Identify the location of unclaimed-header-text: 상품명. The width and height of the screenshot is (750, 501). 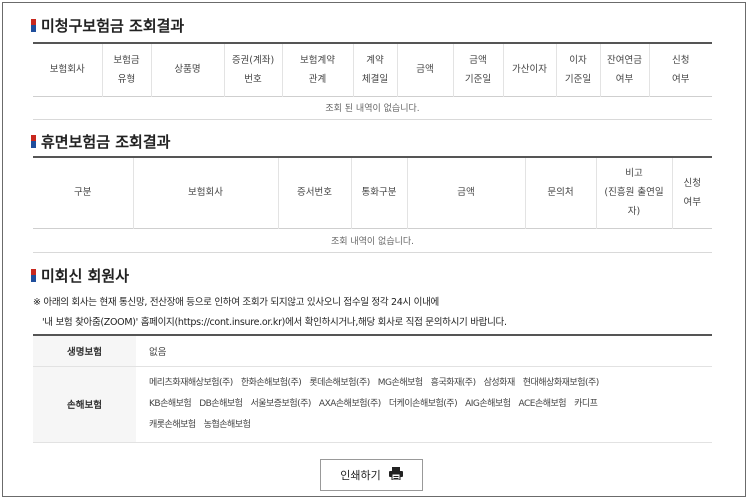
(187, 70).